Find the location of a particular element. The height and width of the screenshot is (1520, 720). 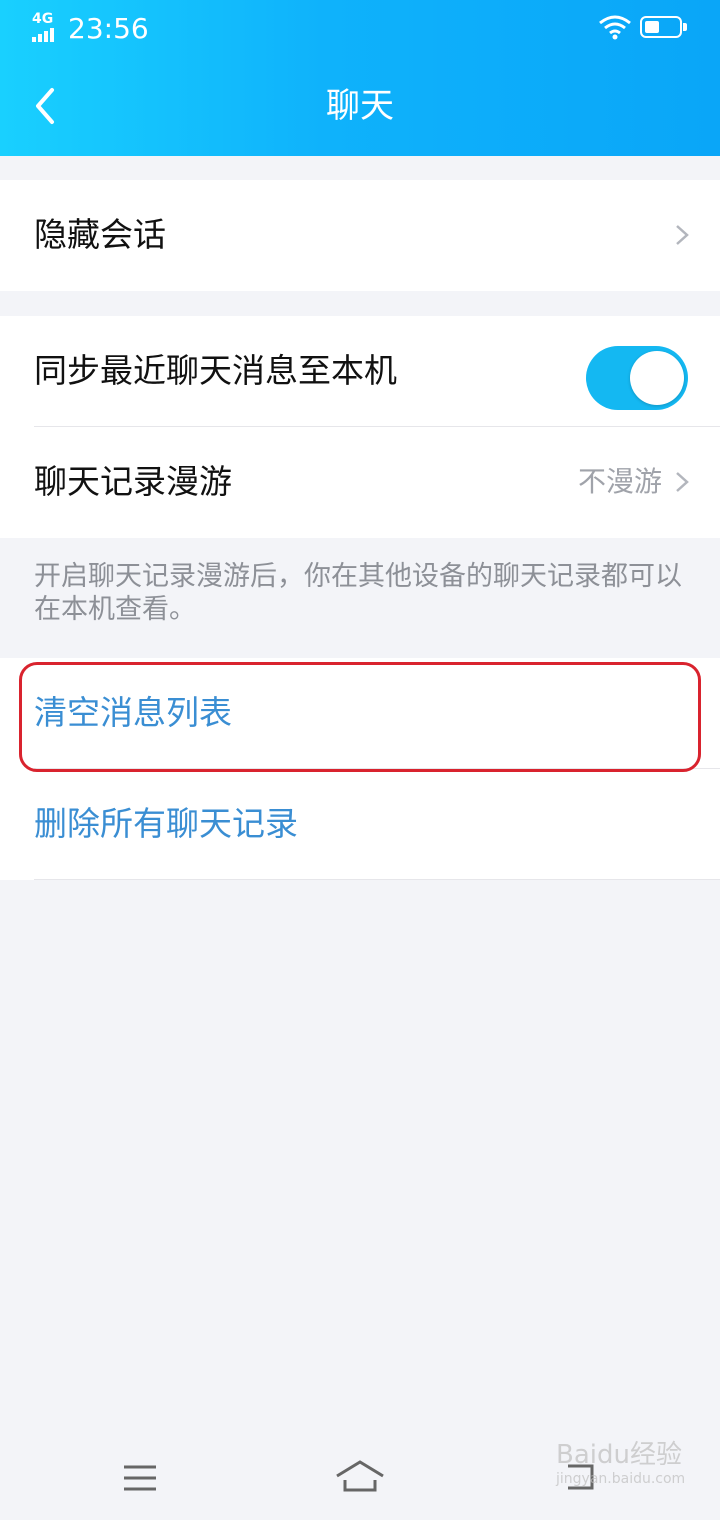

watermark: Baidu经验 jingyan.baidu.com is located at coordinates (620, 1460).